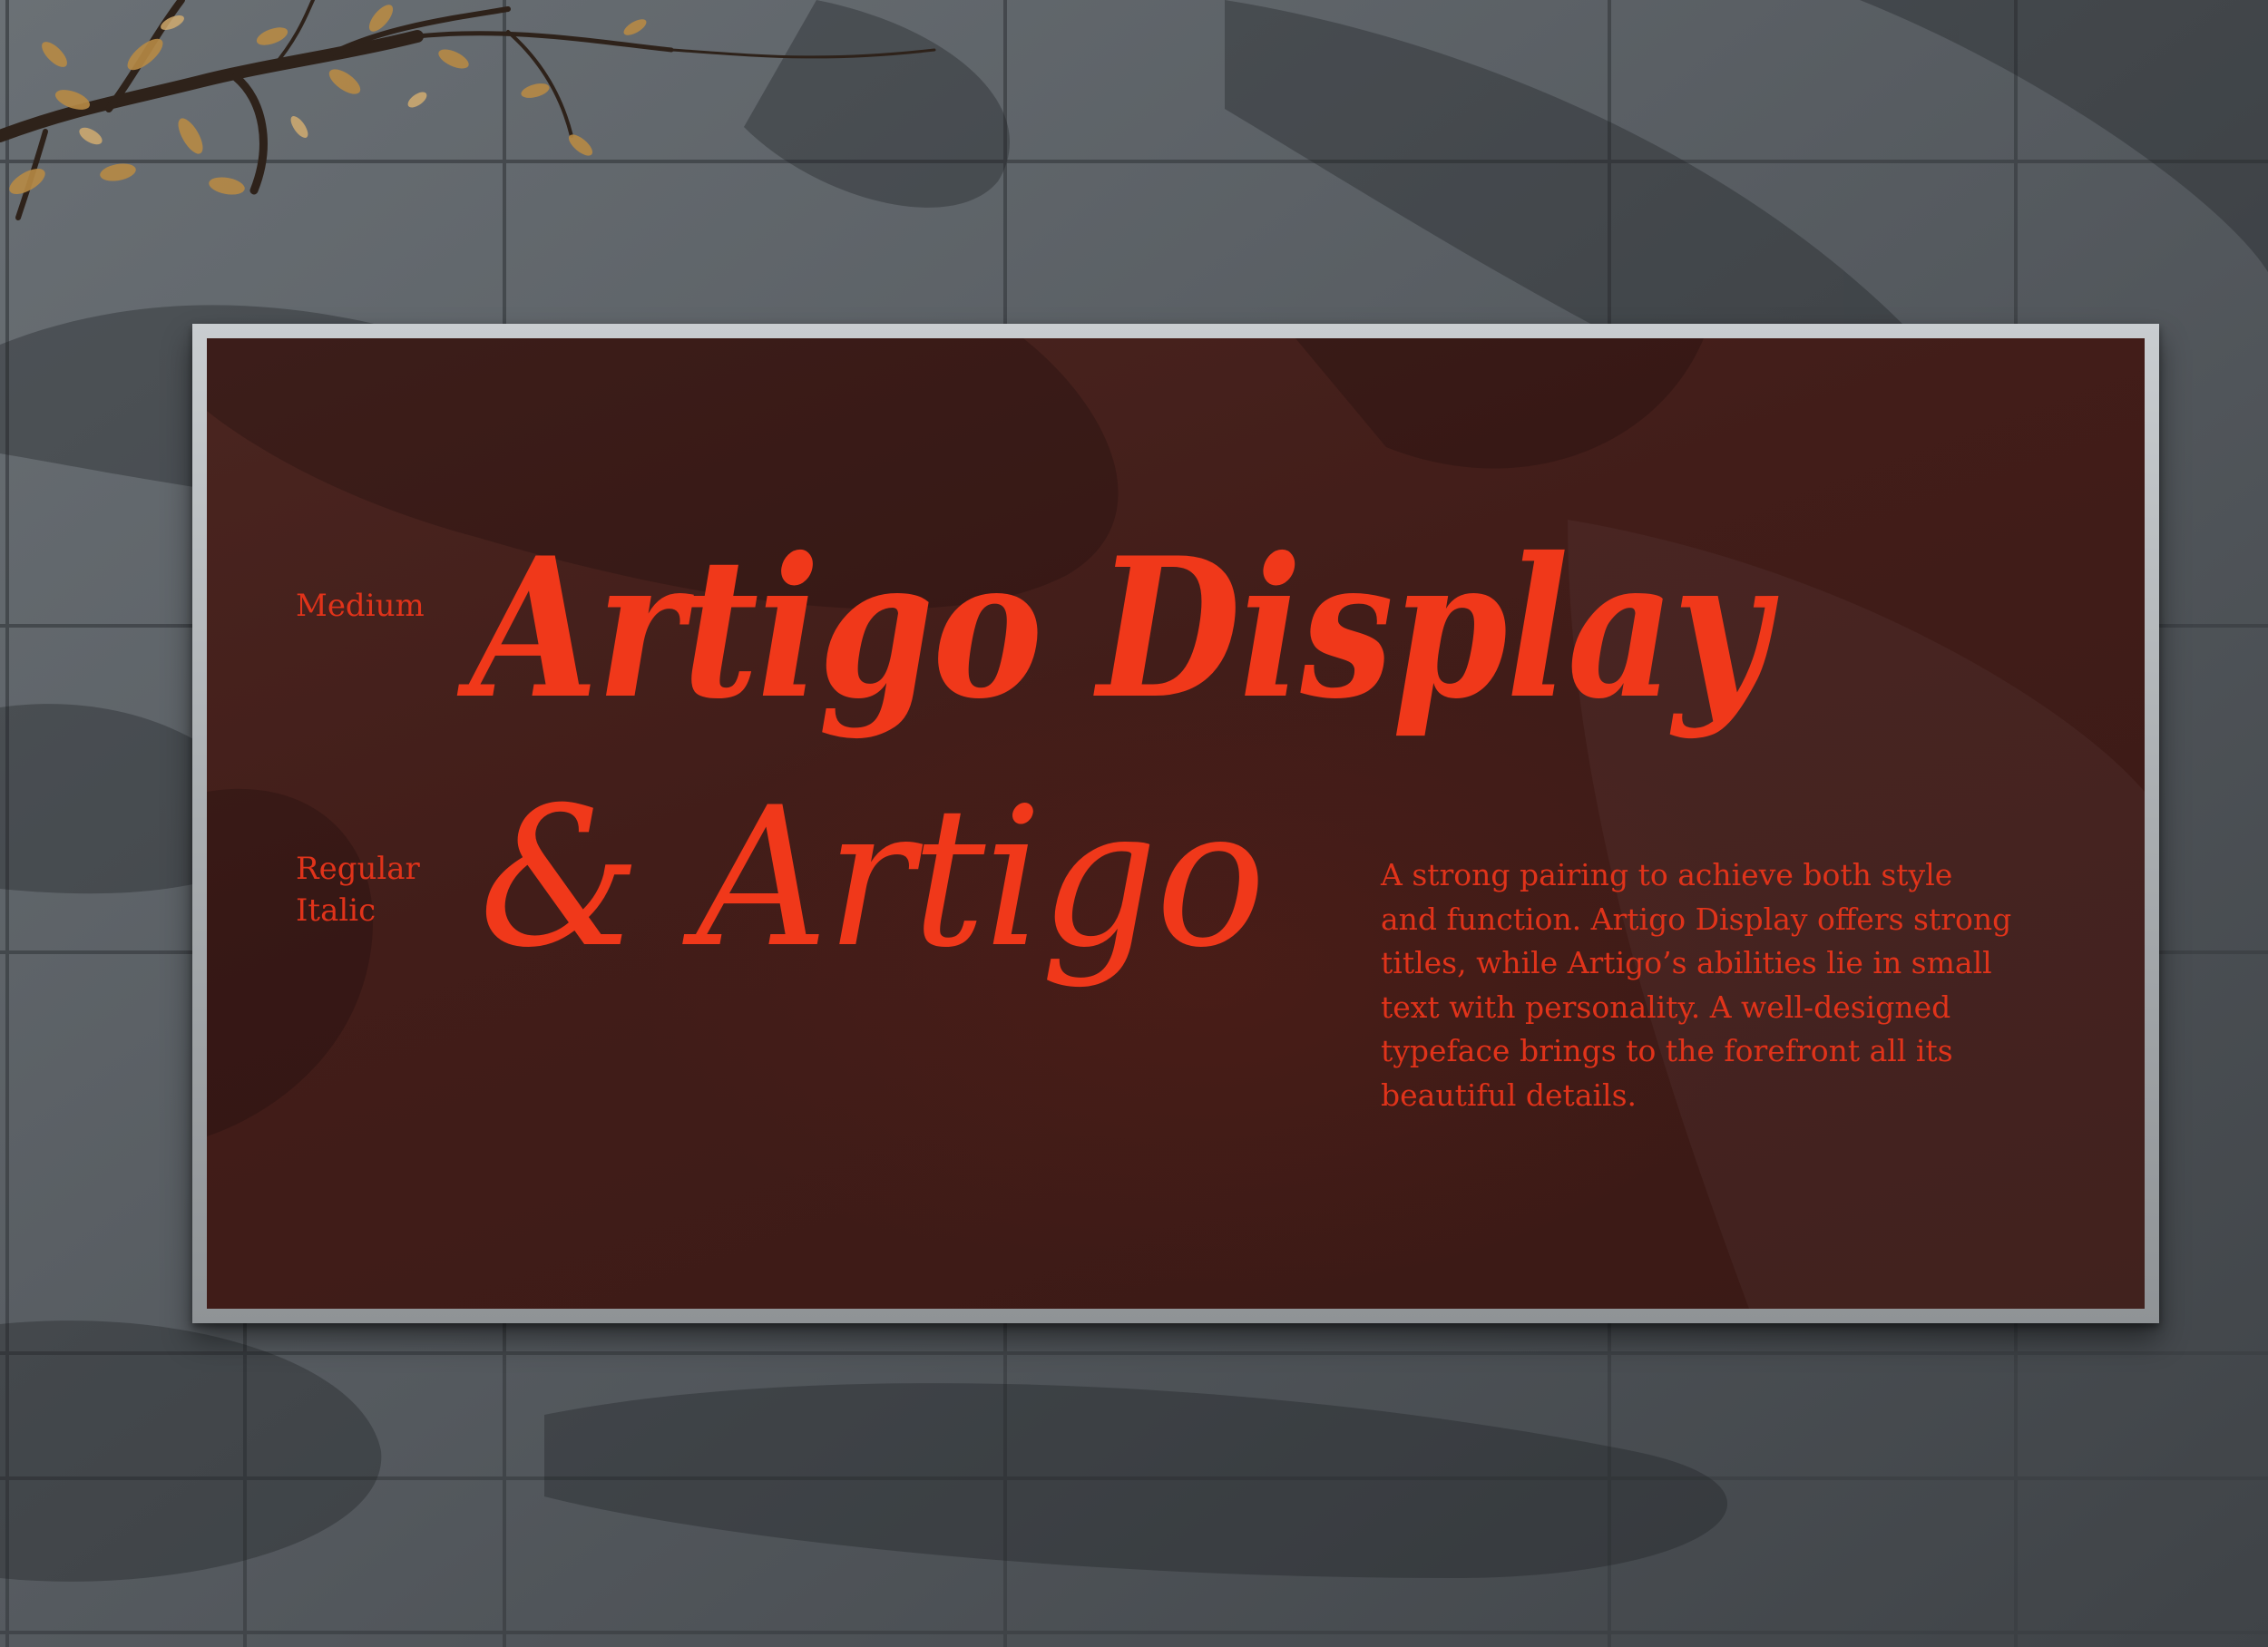 The image size is (2268, 1647). What do you see at coordinates (1120, 628) in the screenshot?
I see `headline-artigo-display: Artigo Display` at bounding box center [1120, 628].